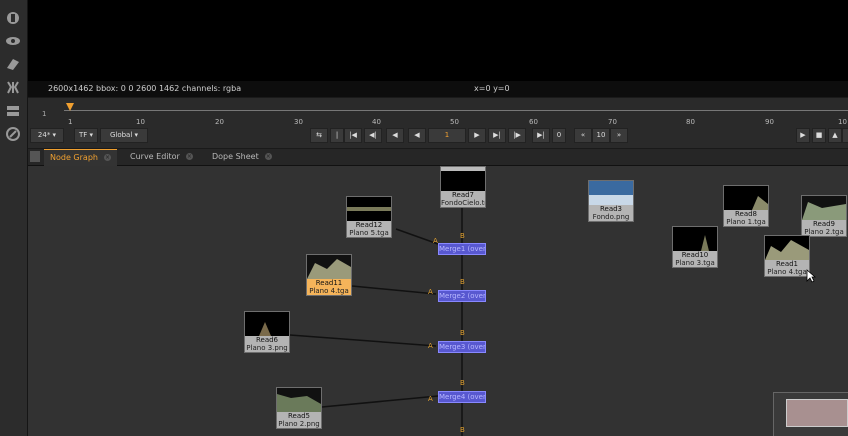 This screenshot has width=848, height=436. I want to click on tab-label: Dope Sheet, so click(235, 156).